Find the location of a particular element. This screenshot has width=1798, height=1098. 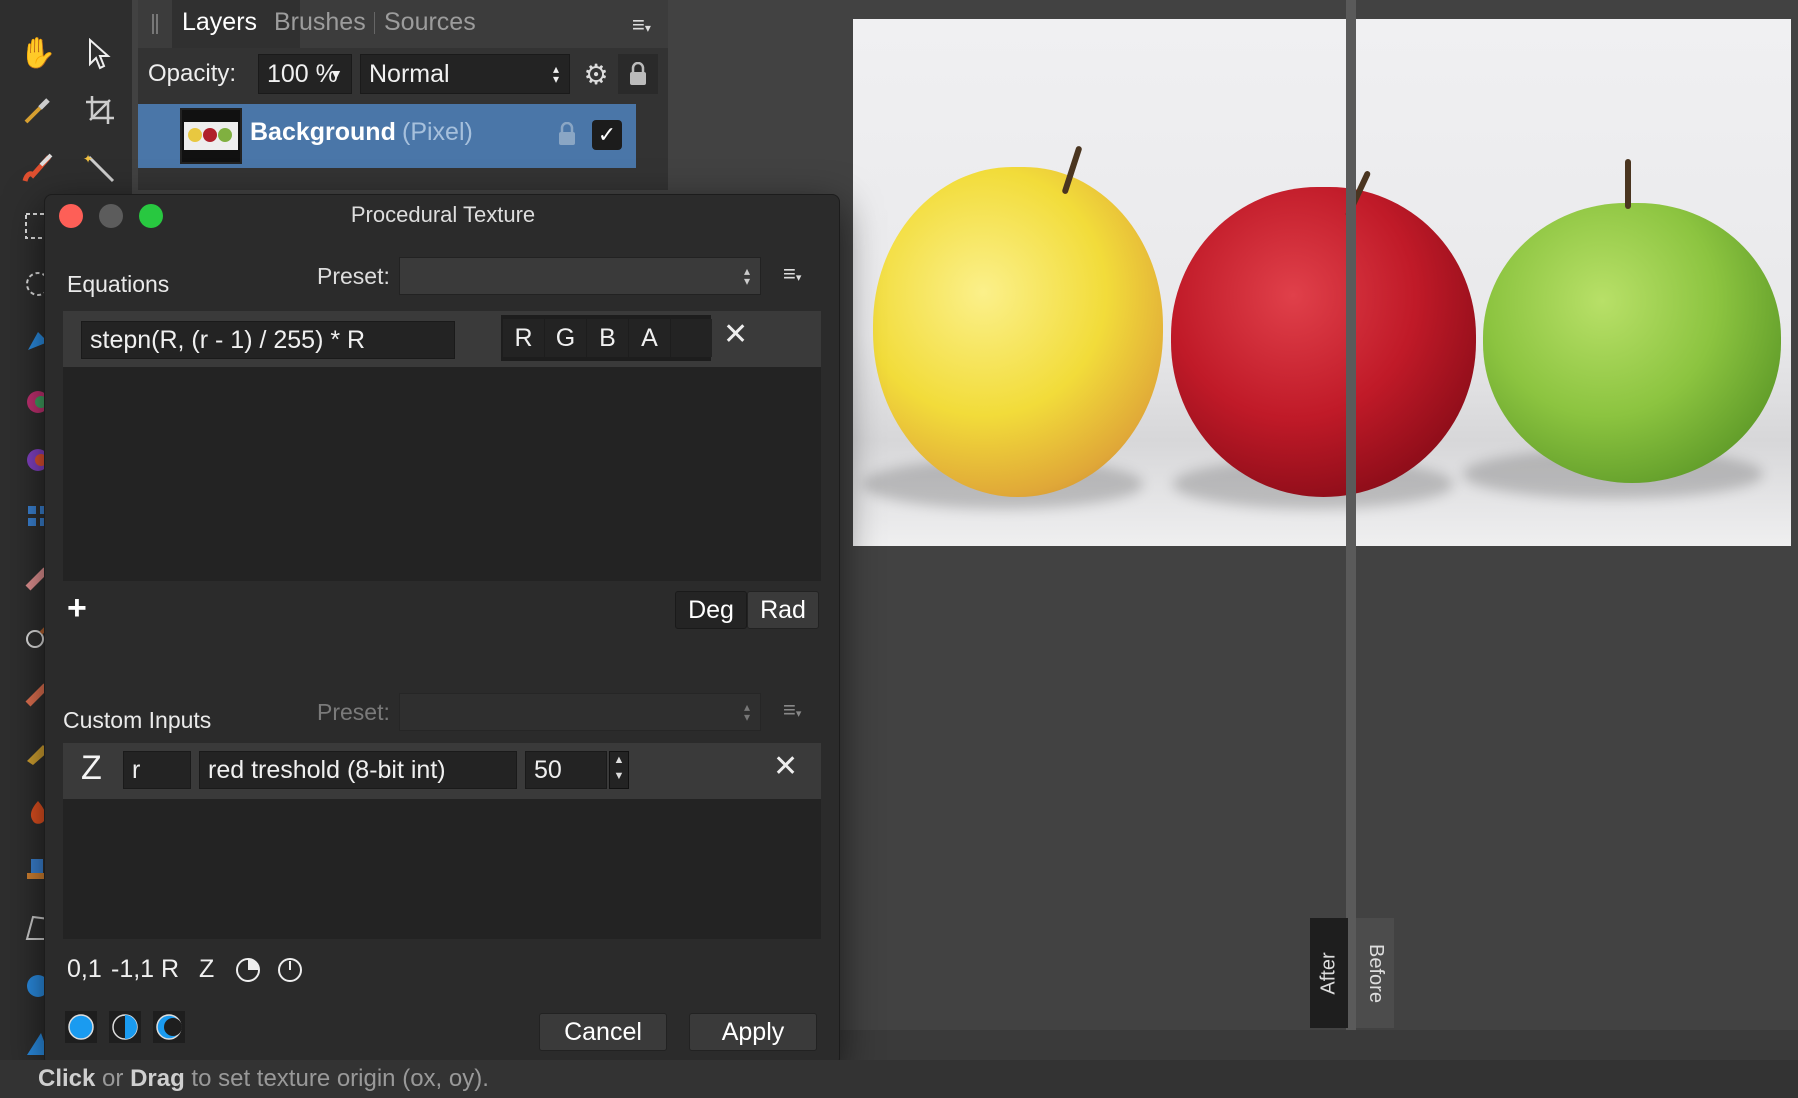

thumb-apple-red is located at coordinates (210, 135).